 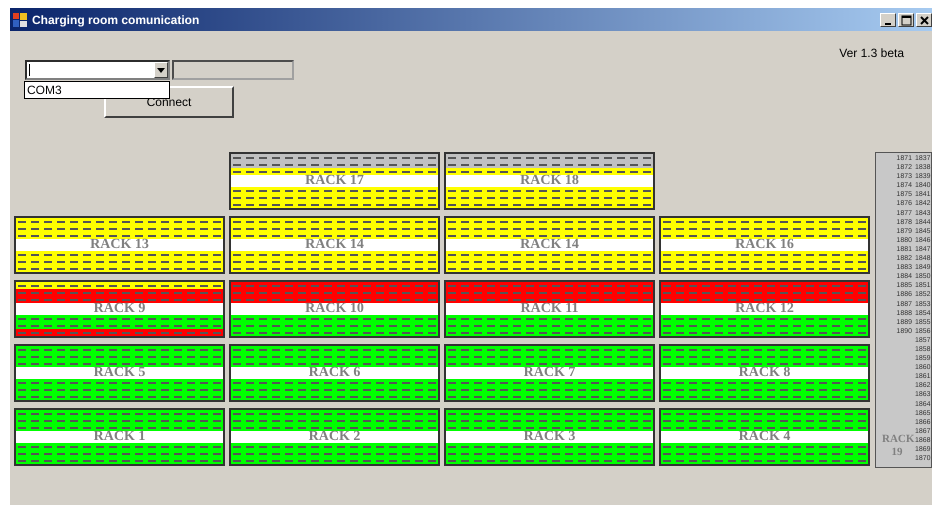 What do you see at coordinates (888, 19) in the screenshot?
I see `minimize-icon` at bounding box center [888, 19].